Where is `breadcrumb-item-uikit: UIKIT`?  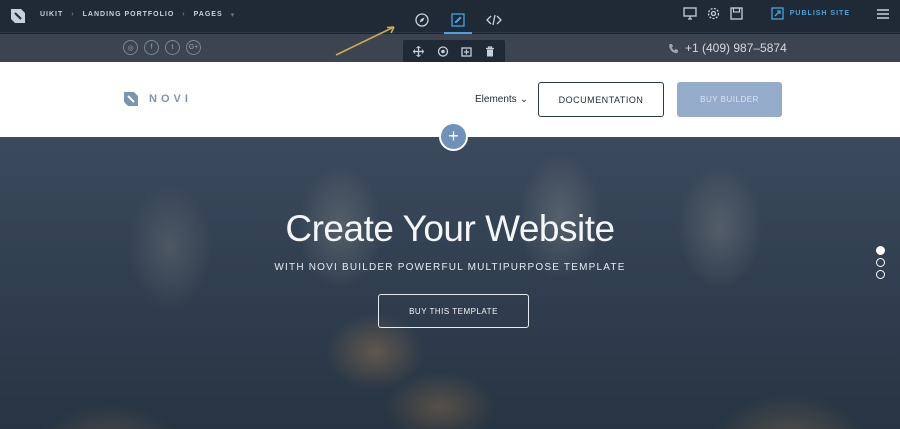 breadcrumb-item-uikit: UIKIT is located at coordinates (51, 15).